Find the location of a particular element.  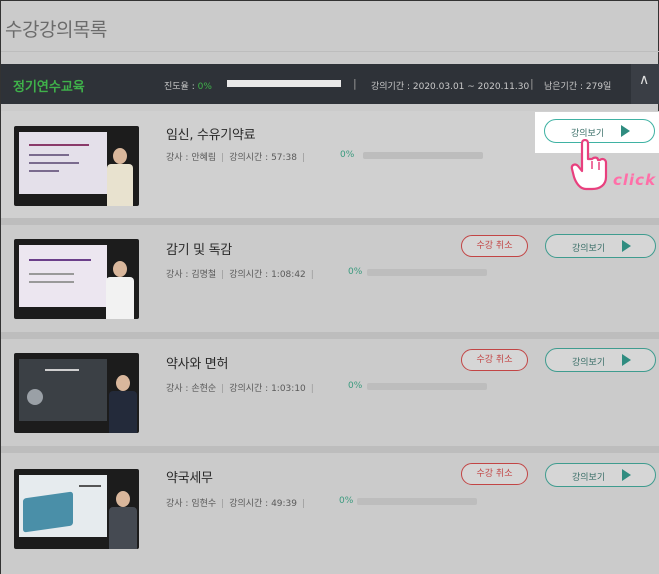

lecture-instructor: 강사 : 안혜림 is located at coordinates (191, 158).